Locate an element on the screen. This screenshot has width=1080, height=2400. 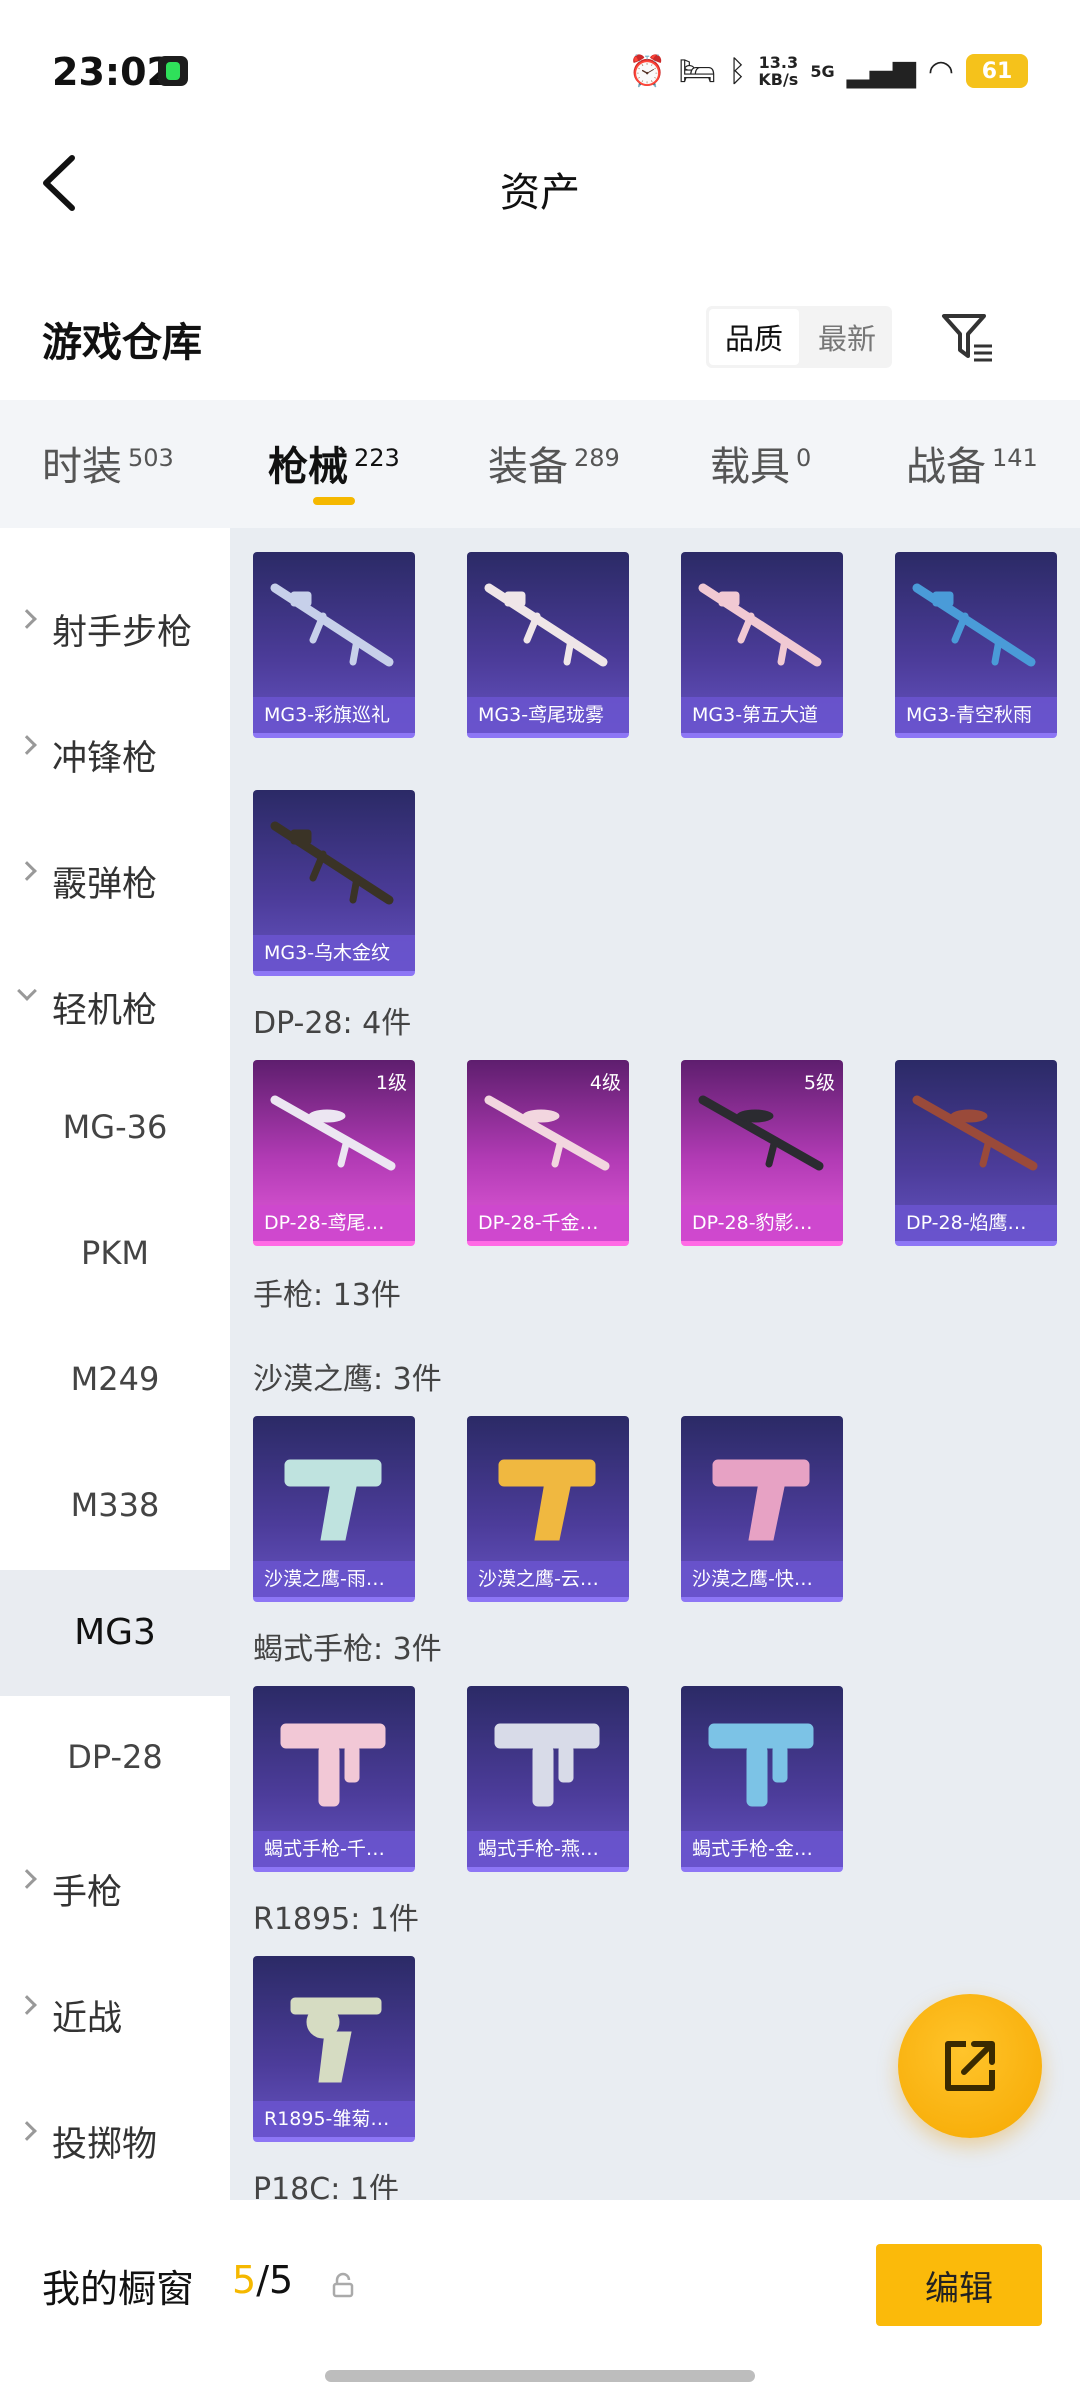
sidebar-item-dp28: DP-28 is located at coordinates (115, 1758).